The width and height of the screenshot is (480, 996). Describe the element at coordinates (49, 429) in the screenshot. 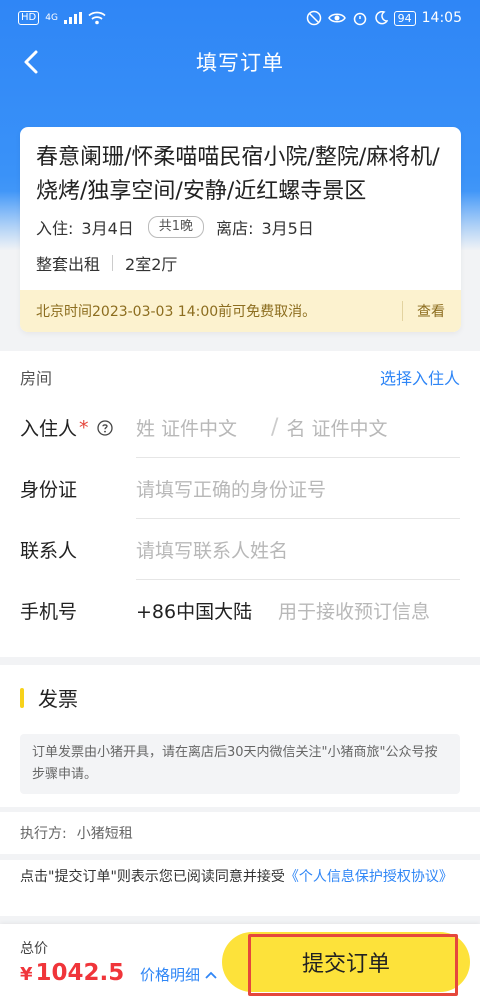

I see `guest-label: 入住人` at that location.